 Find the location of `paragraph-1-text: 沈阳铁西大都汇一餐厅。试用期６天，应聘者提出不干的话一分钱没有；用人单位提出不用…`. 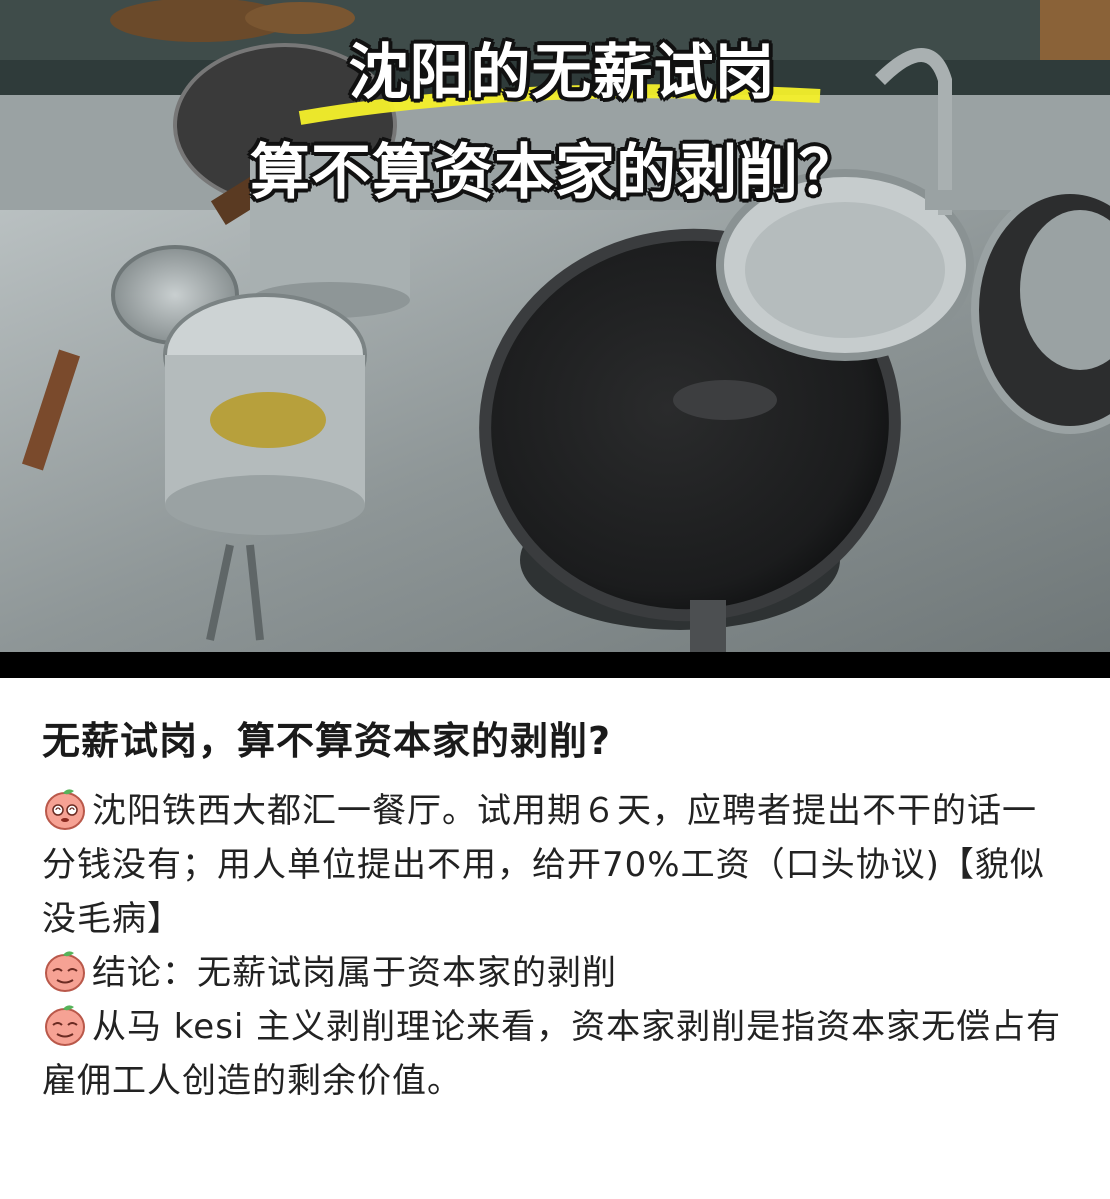

paragraph-1-text: 沈阳铁西大都汇一餐厅。试用期６天，应聘者提出不干的话一分钱没有；用人单位提出不用… is located at coordinates (543, 865).